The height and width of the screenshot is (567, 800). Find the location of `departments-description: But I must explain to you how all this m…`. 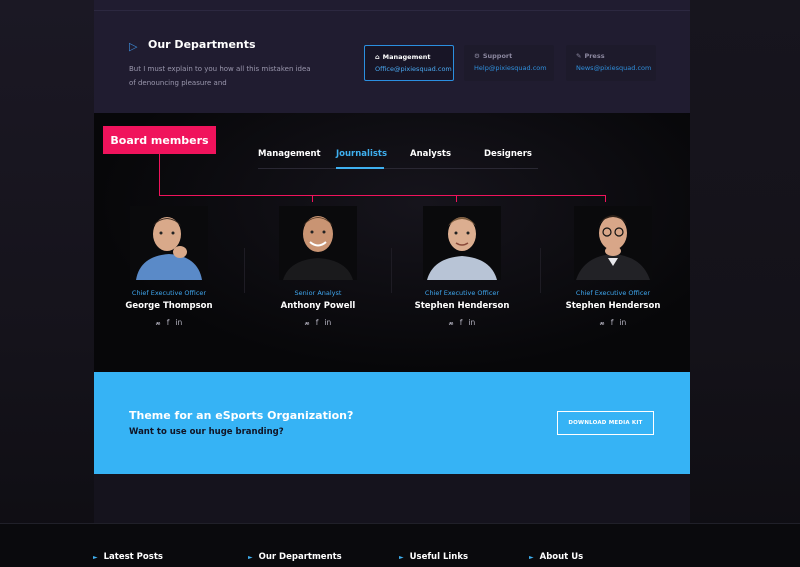

departments-description: But I must explain to you how all this m… is located at coordinates (220, 76).